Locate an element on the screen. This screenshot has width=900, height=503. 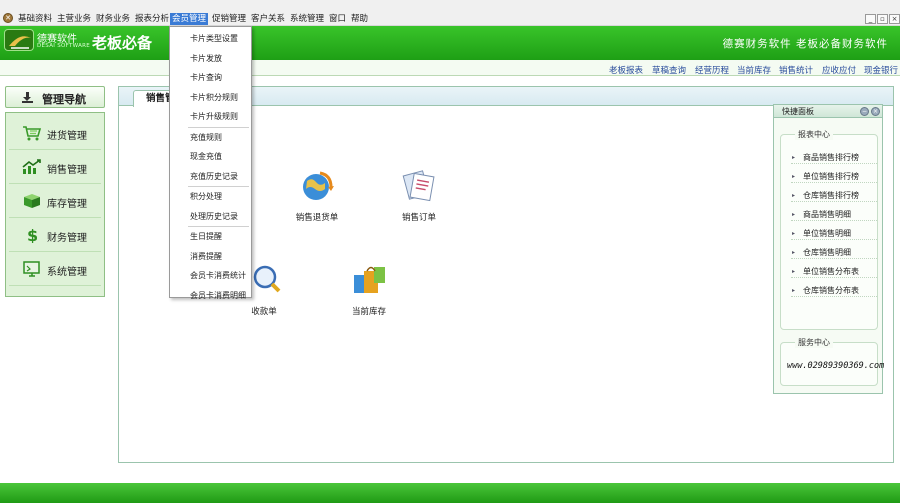
app-icon: ✕ is located at coordinates (8, 18).